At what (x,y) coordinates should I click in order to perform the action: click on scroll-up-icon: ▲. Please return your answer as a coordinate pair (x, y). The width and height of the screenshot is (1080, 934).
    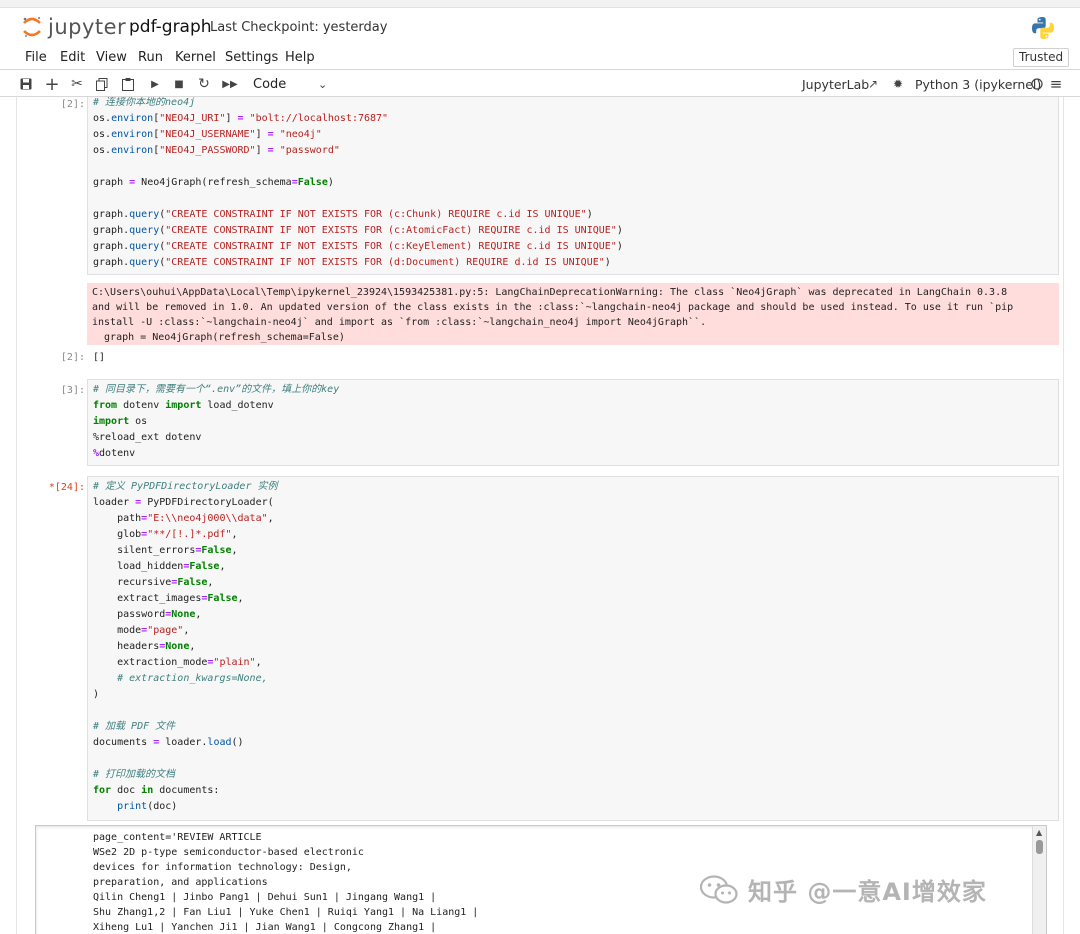
    Looking at the image, I should click on (1039, 832).